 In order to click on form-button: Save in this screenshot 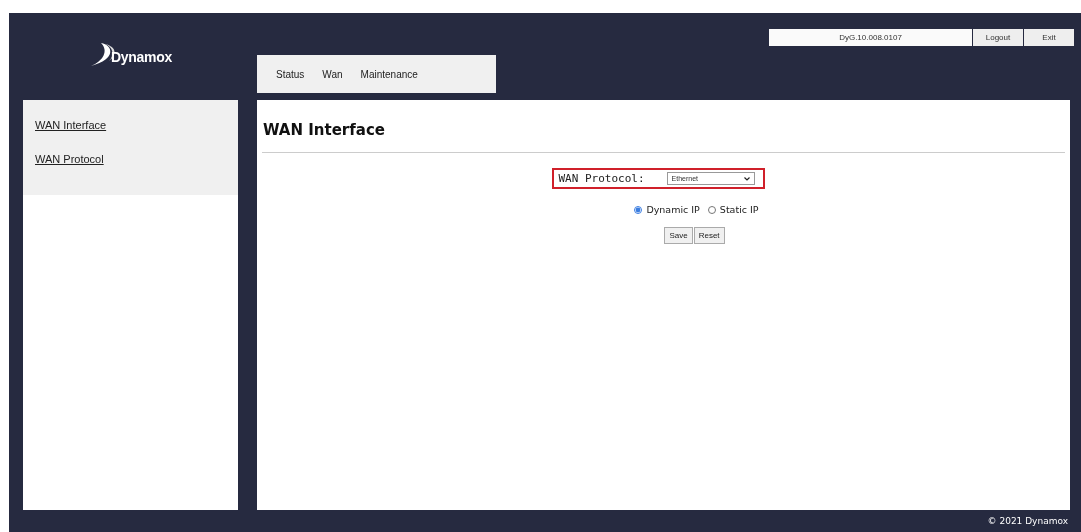, I will do `click(678, 235)`.